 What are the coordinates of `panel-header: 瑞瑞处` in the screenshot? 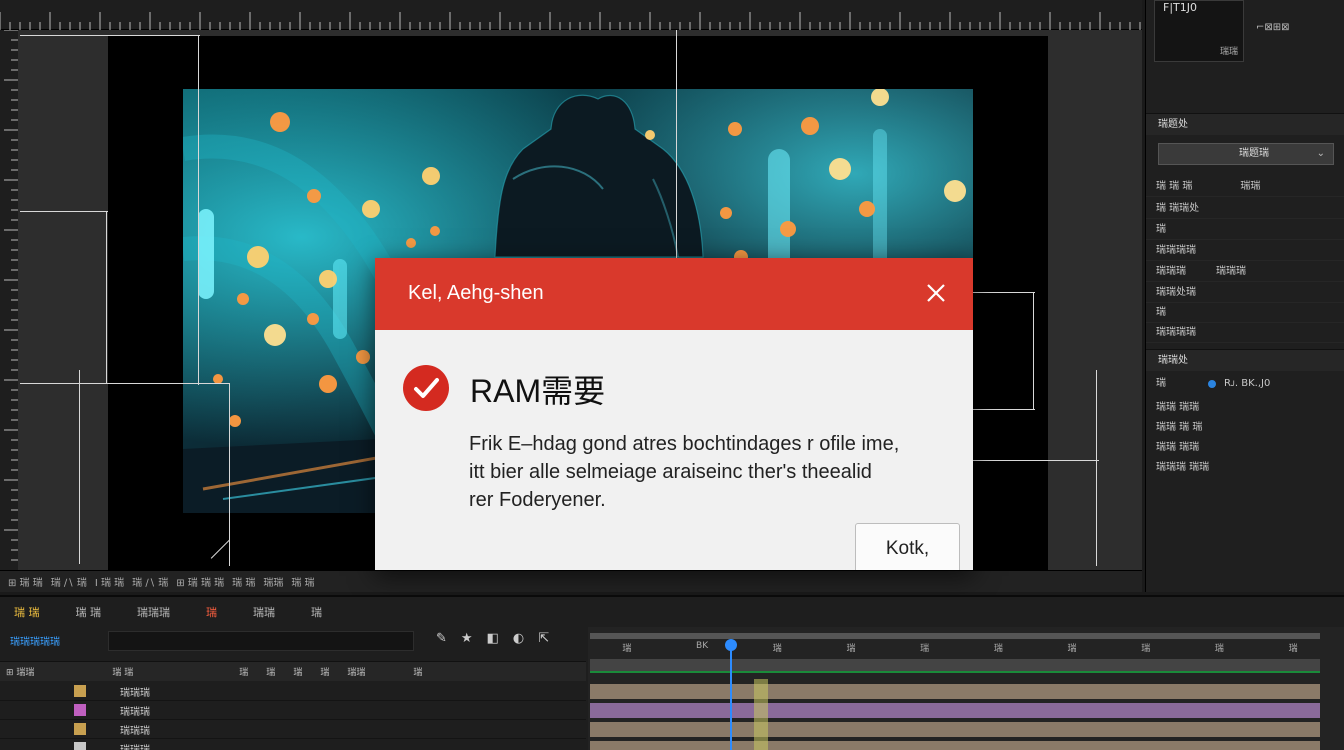 It's located at (1245, 360).